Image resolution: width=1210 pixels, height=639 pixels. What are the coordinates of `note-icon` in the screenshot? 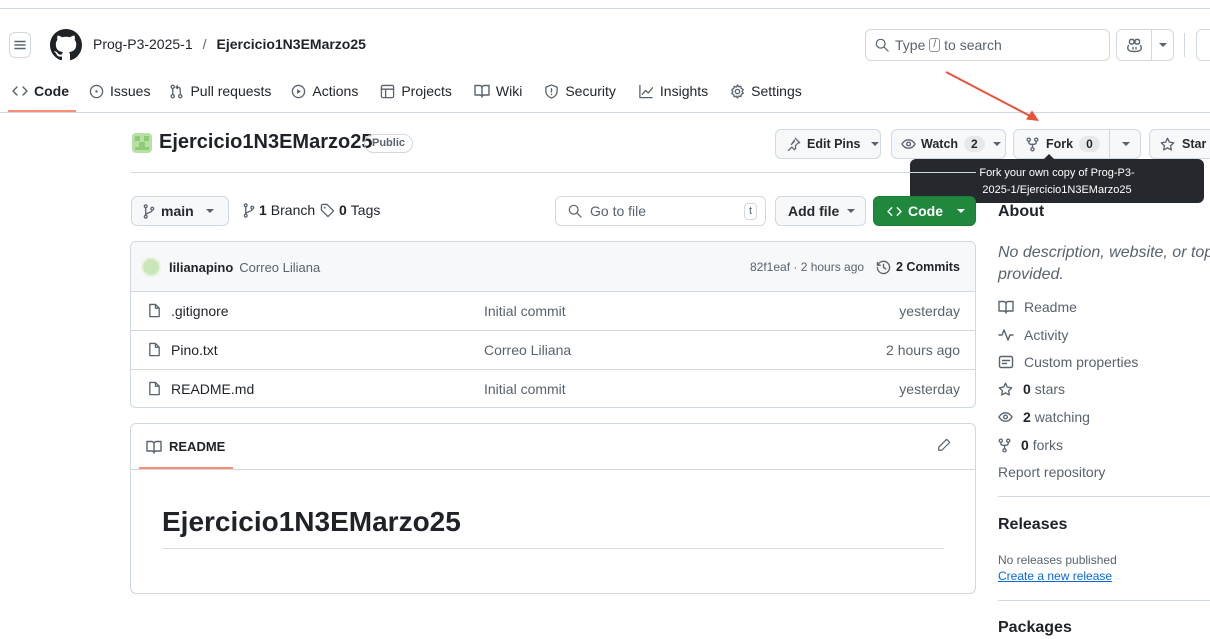 It's located at (1006, 362).